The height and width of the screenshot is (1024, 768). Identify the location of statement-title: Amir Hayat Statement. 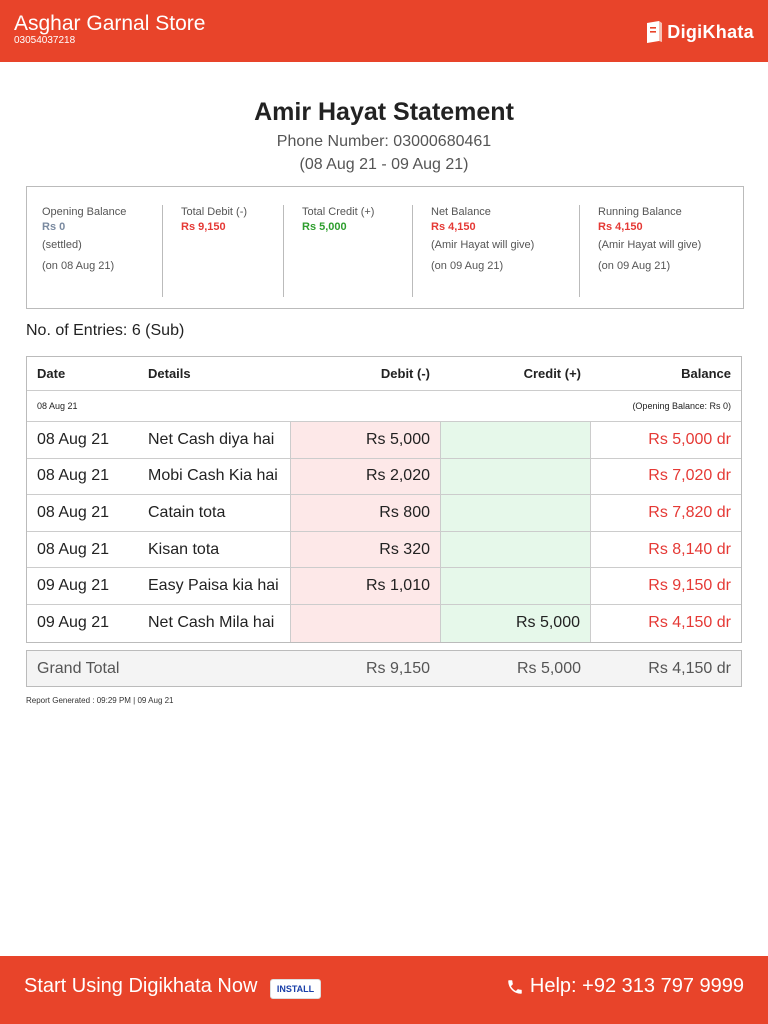
(384, 112).